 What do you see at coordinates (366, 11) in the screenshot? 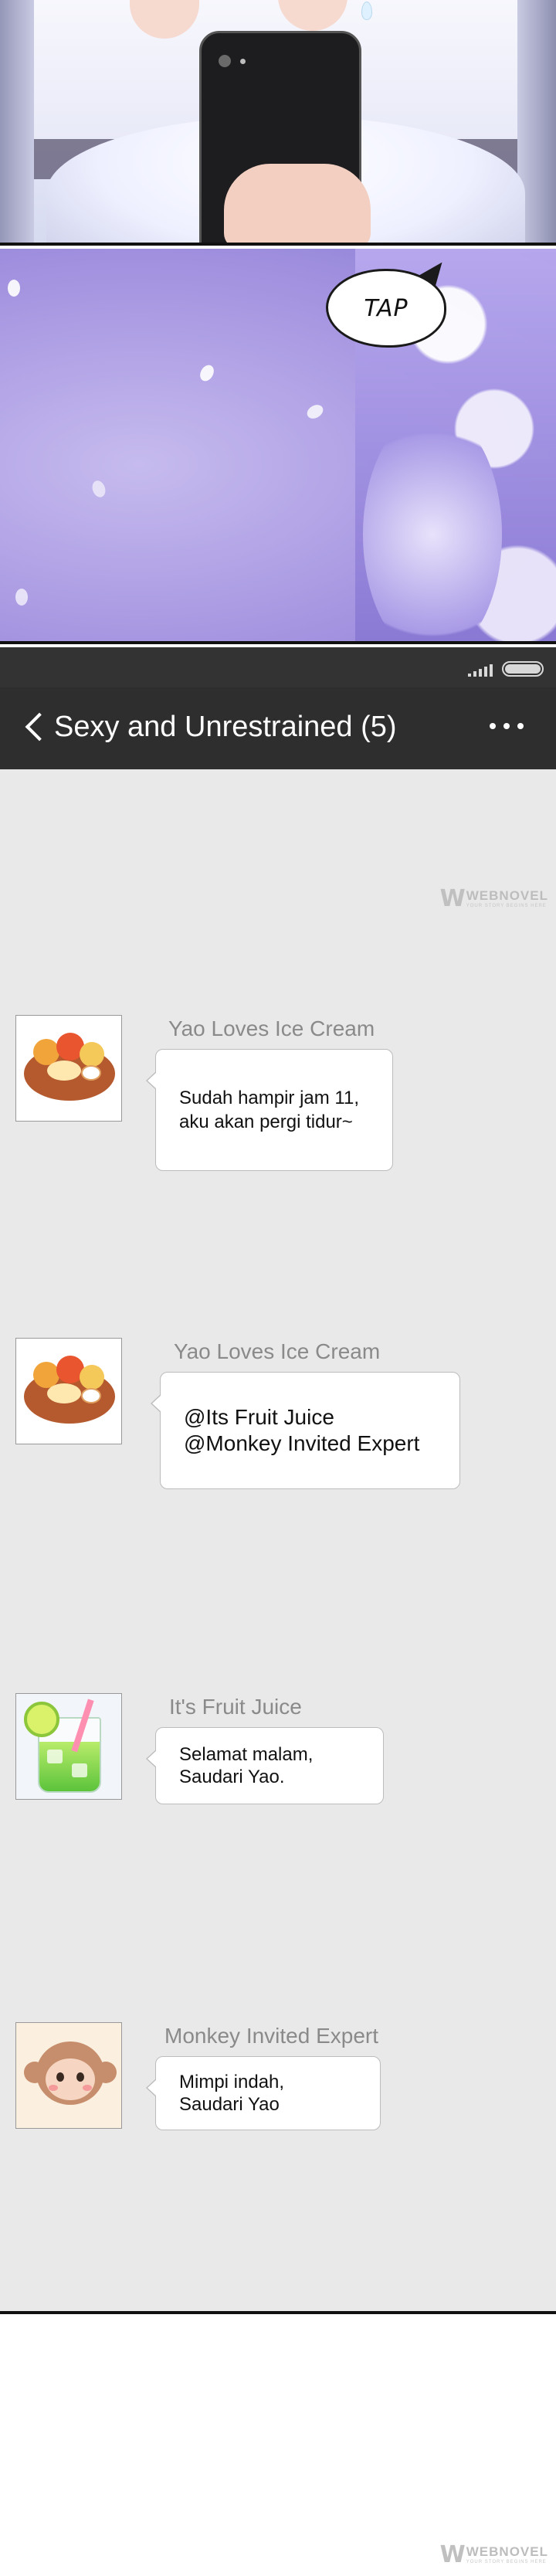
I see `sweat-drop-icon` at bounding box center [366, 11].